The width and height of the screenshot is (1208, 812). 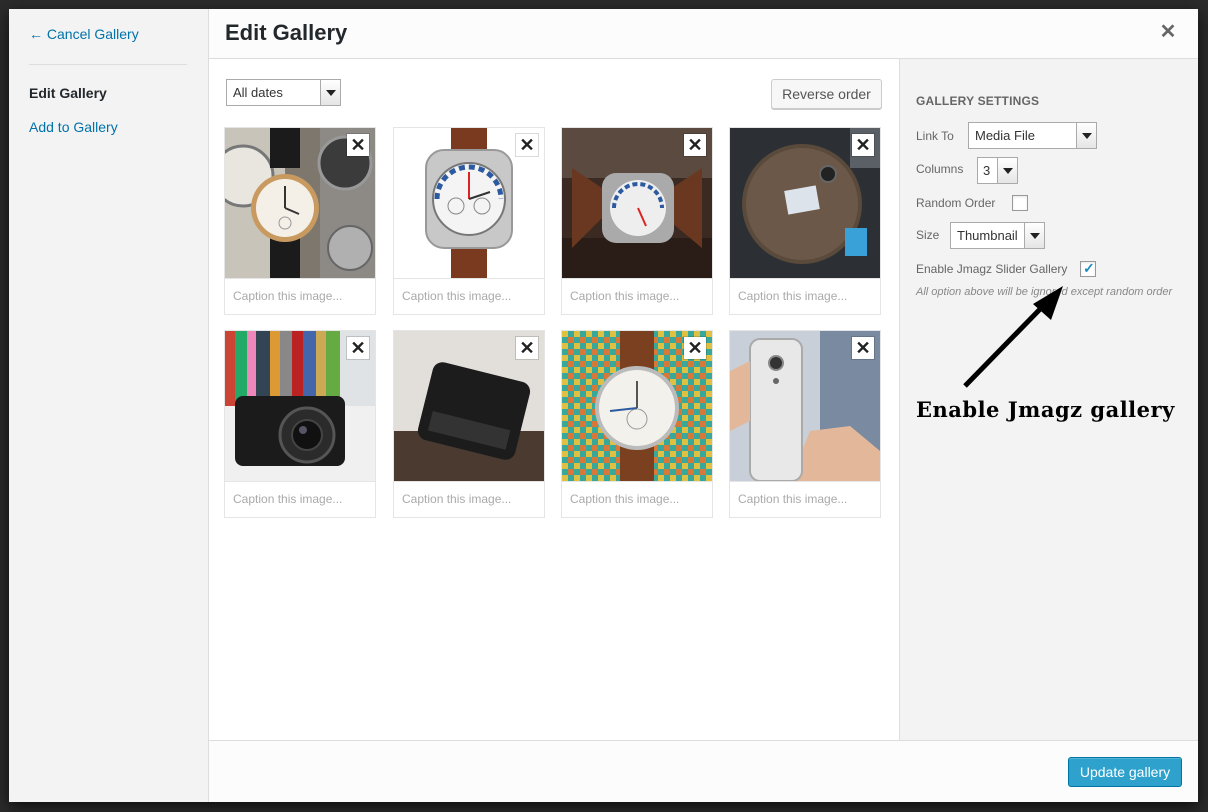 I want to click on page-title: Edit Gallery, so click(x=286, y=32).